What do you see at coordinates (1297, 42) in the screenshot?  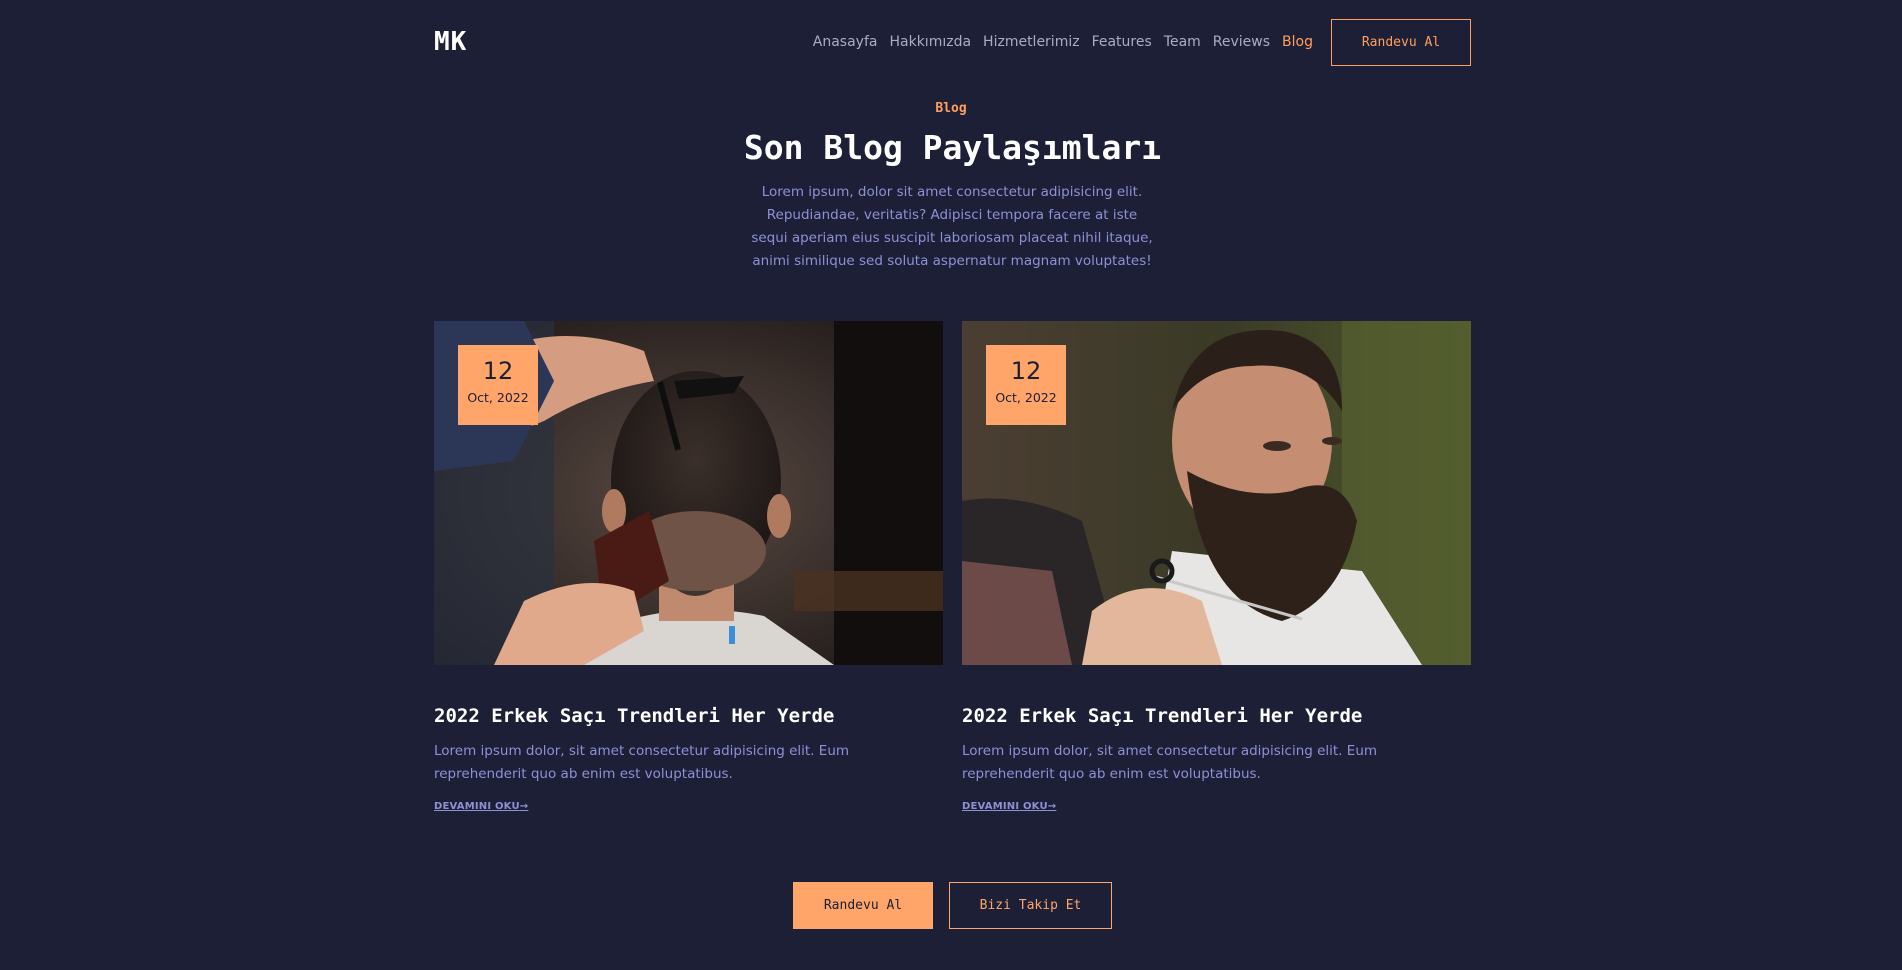 I see `nav-item-blog: Blog` at bounding box center [1297, 42].